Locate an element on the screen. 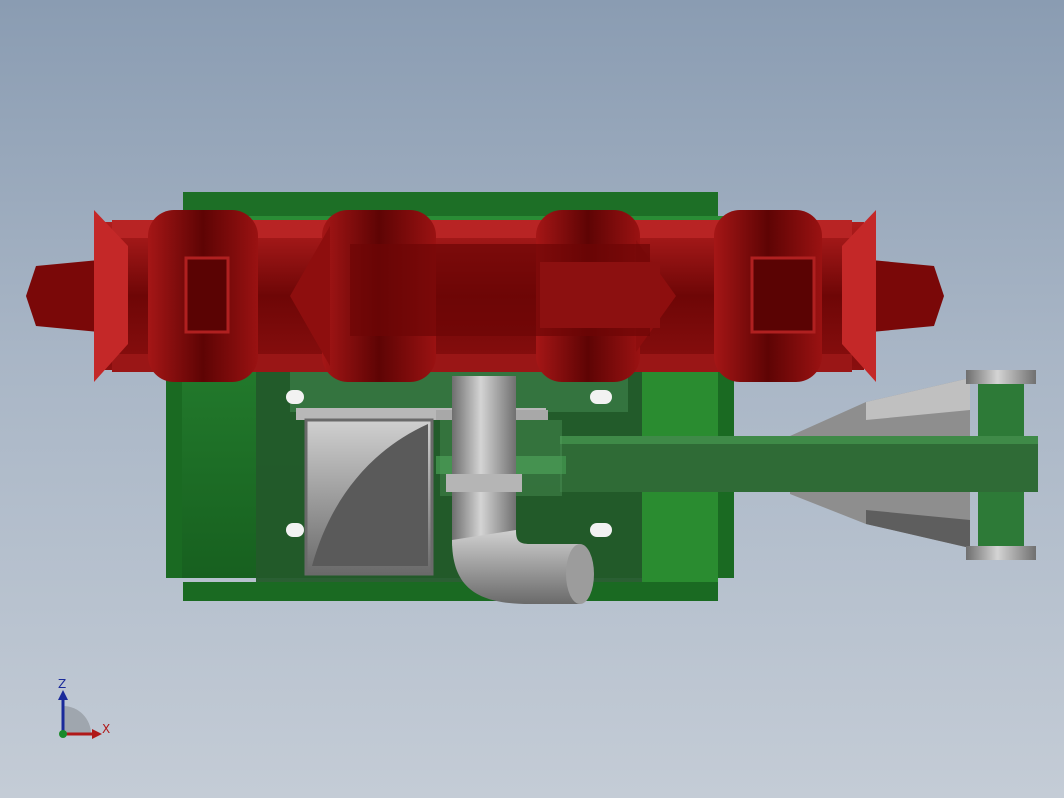 This screenshot has height=798, width=1064. arm-beam is located at coordinates (799, 464).